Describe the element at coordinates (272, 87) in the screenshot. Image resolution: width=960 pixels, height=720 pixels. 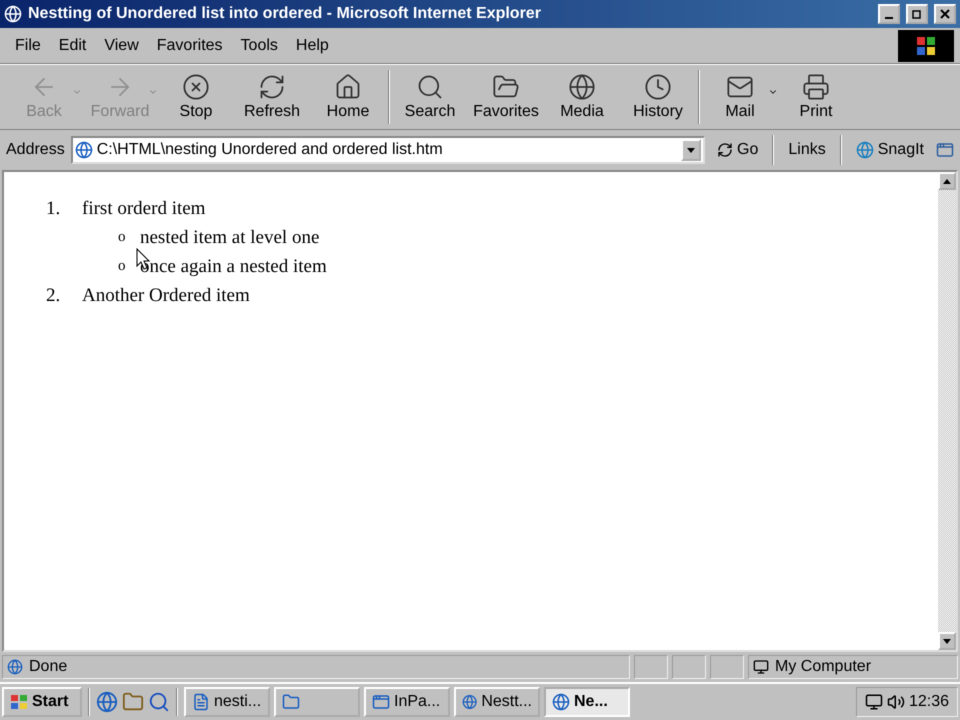
I see `refresh-icon` at that location.